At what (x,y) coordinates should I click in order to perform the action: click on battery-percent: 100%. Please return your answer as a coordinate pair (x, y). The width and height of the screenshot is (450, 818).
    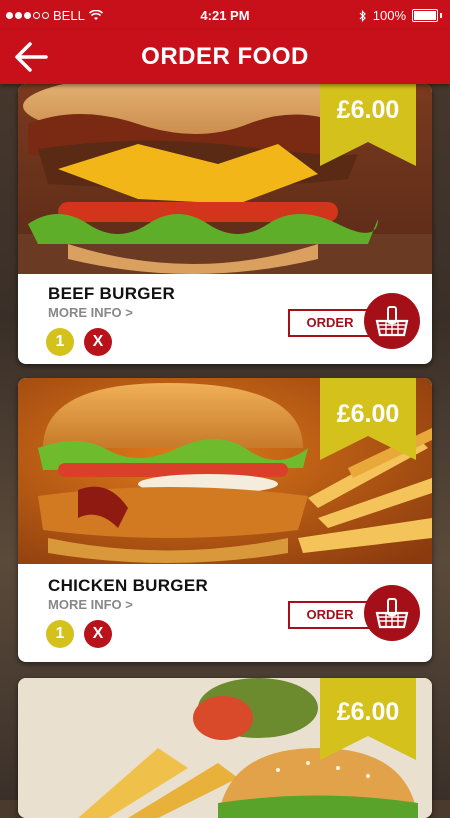
    Looking at the image, I should click on (389, 15).